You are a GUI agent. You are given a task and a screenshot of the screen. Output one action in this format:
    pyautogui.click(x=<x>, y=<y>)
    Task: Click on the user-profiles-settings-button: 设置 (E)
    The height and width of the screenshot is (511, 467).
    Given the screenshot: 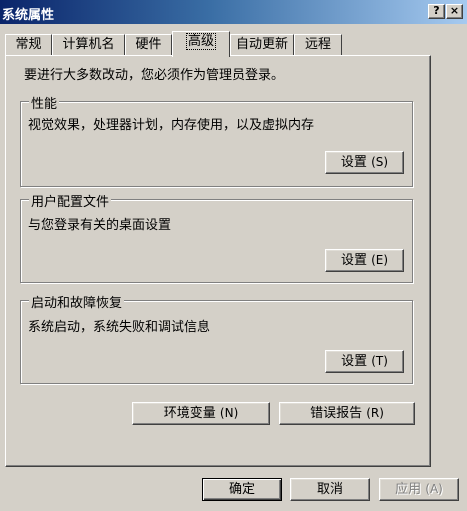 What is the action you would take?
    pyautogui.click(x=364, y=260)
    